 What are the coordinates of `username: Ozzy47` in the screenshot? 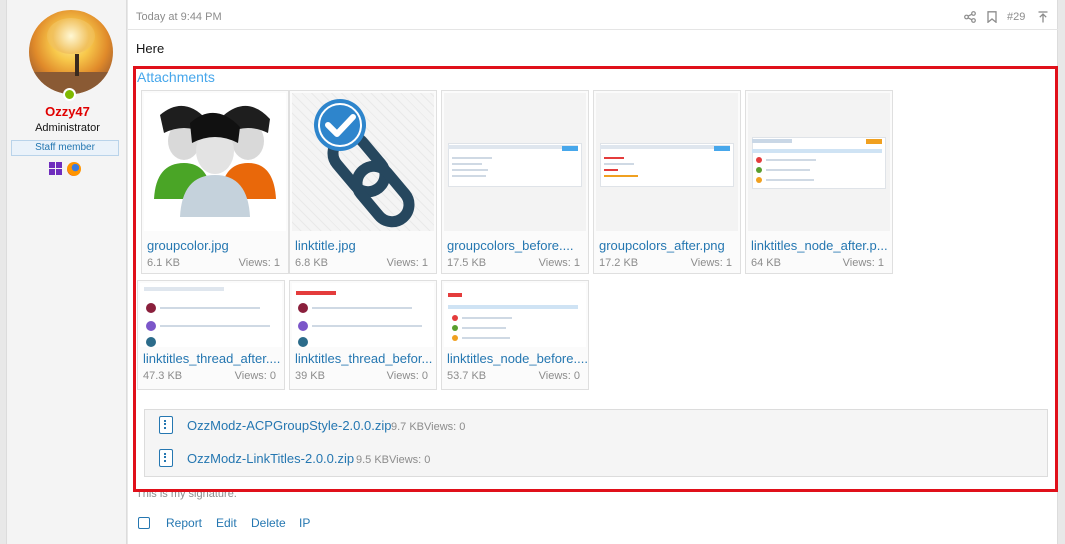 It's located at (67, 111).